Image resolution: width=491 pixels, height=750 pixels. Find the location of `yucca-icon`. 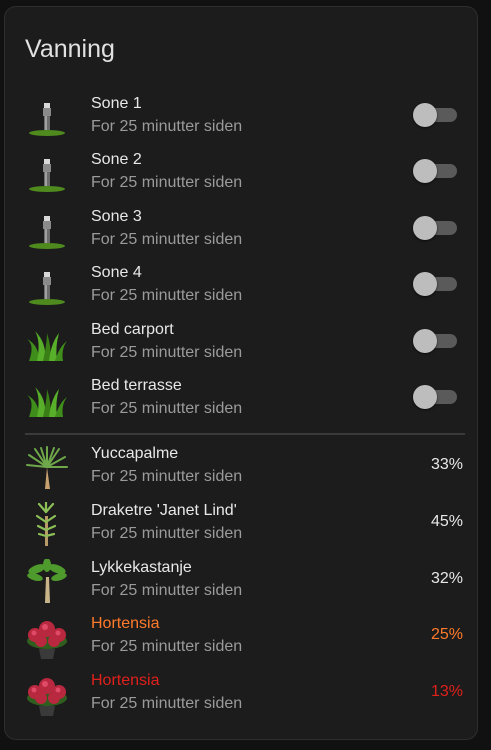

yucca-icon is located at coordinates (47, 467).